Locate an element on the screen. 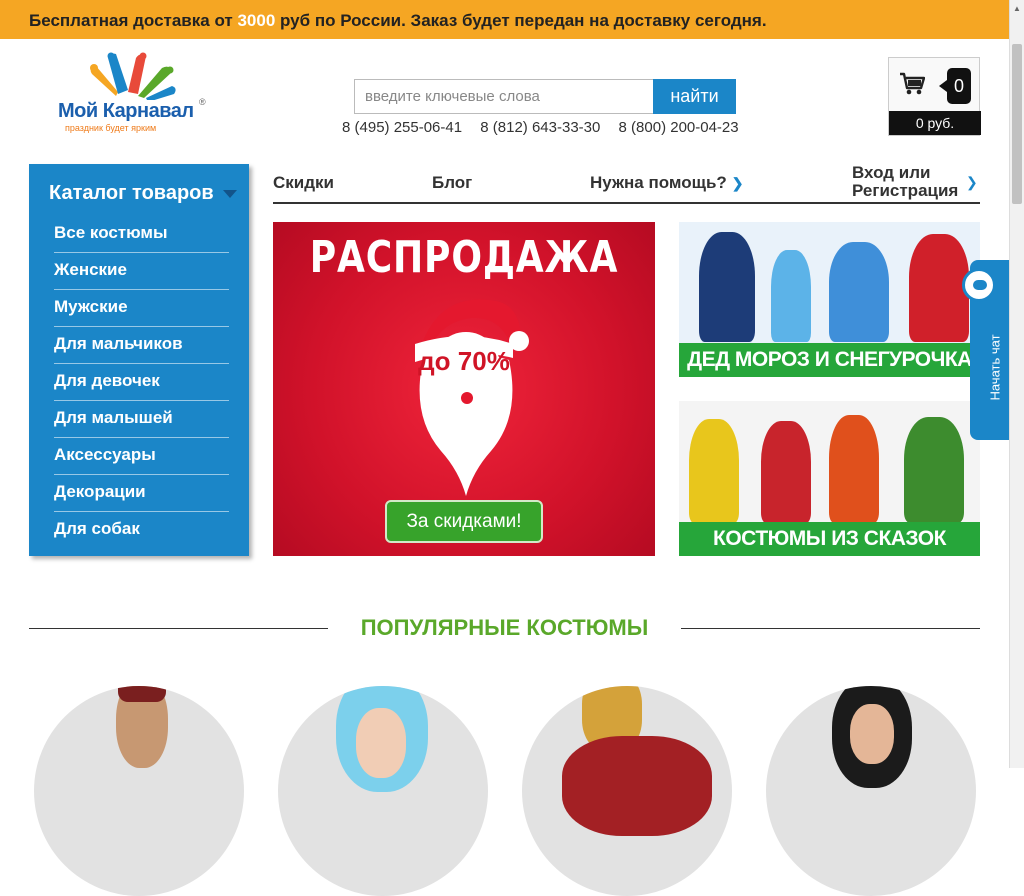 The image size is (1024, 896). chat-label: Начать чат is located at coordinates (995, 368).